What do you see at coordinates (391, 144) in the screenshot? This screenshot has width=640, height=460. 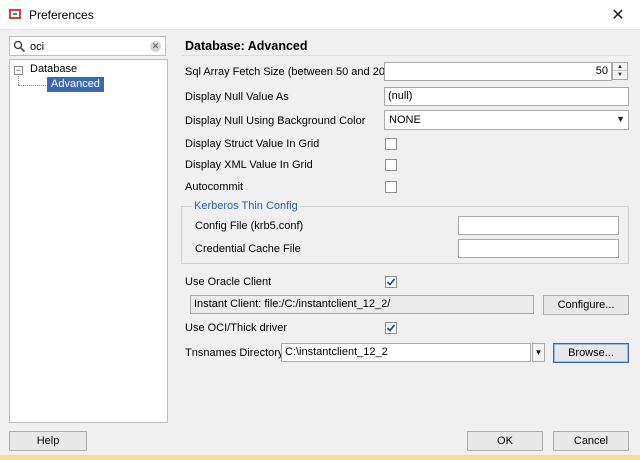 I see `struct-grid-checkbox` at bounding box center [391, 144].